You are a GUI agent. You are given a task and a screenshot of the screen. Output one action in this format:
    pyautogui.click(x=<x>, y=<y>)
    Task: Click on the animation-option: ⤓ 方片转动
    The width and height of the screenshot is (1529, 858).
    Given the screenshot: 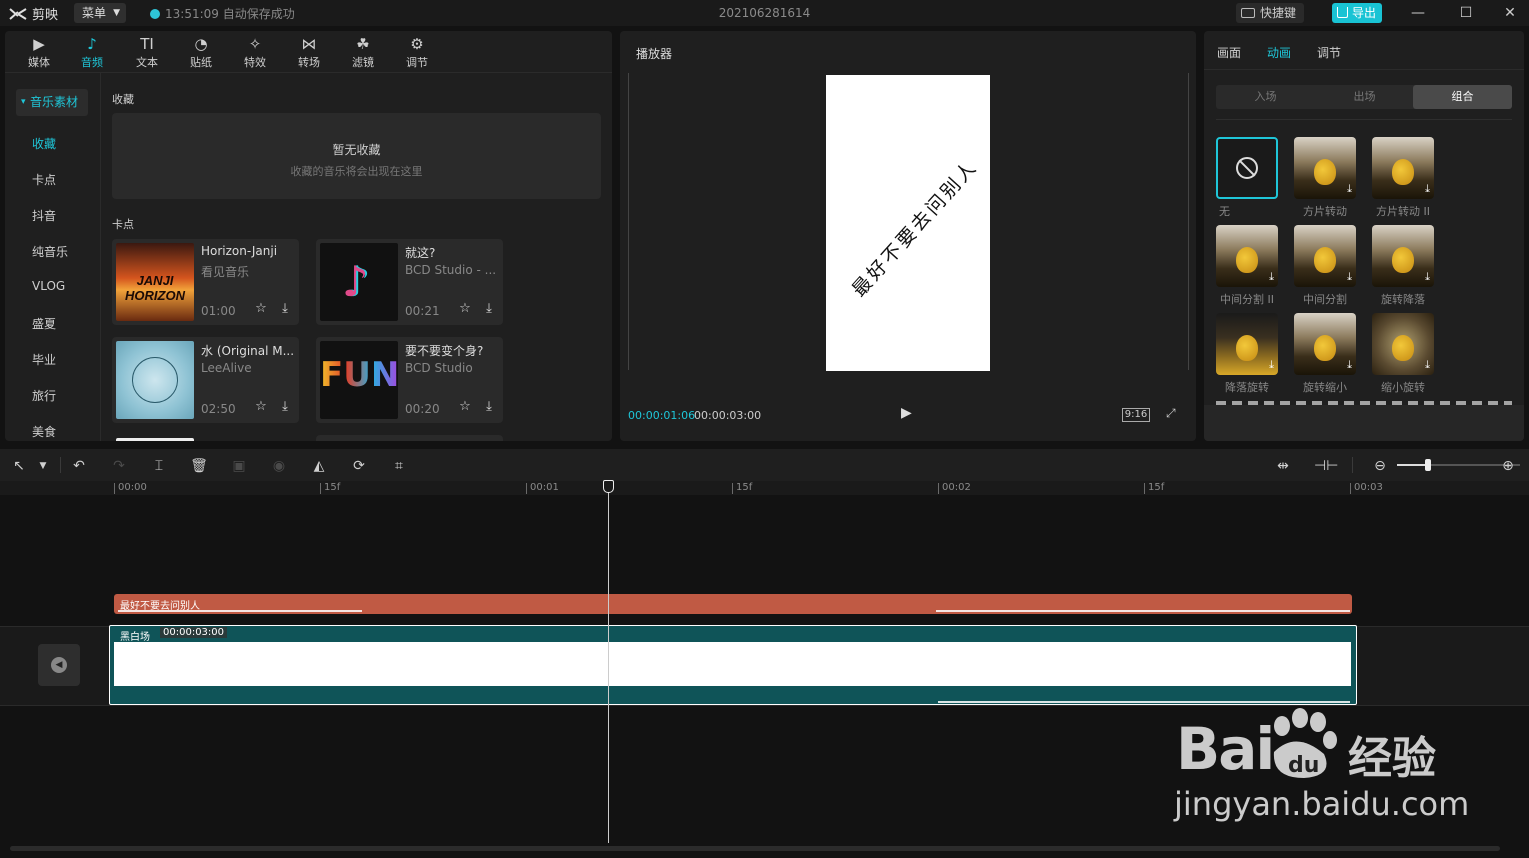 What is the action you would take?
    pyautogui.click(x=1325, y=178)
    